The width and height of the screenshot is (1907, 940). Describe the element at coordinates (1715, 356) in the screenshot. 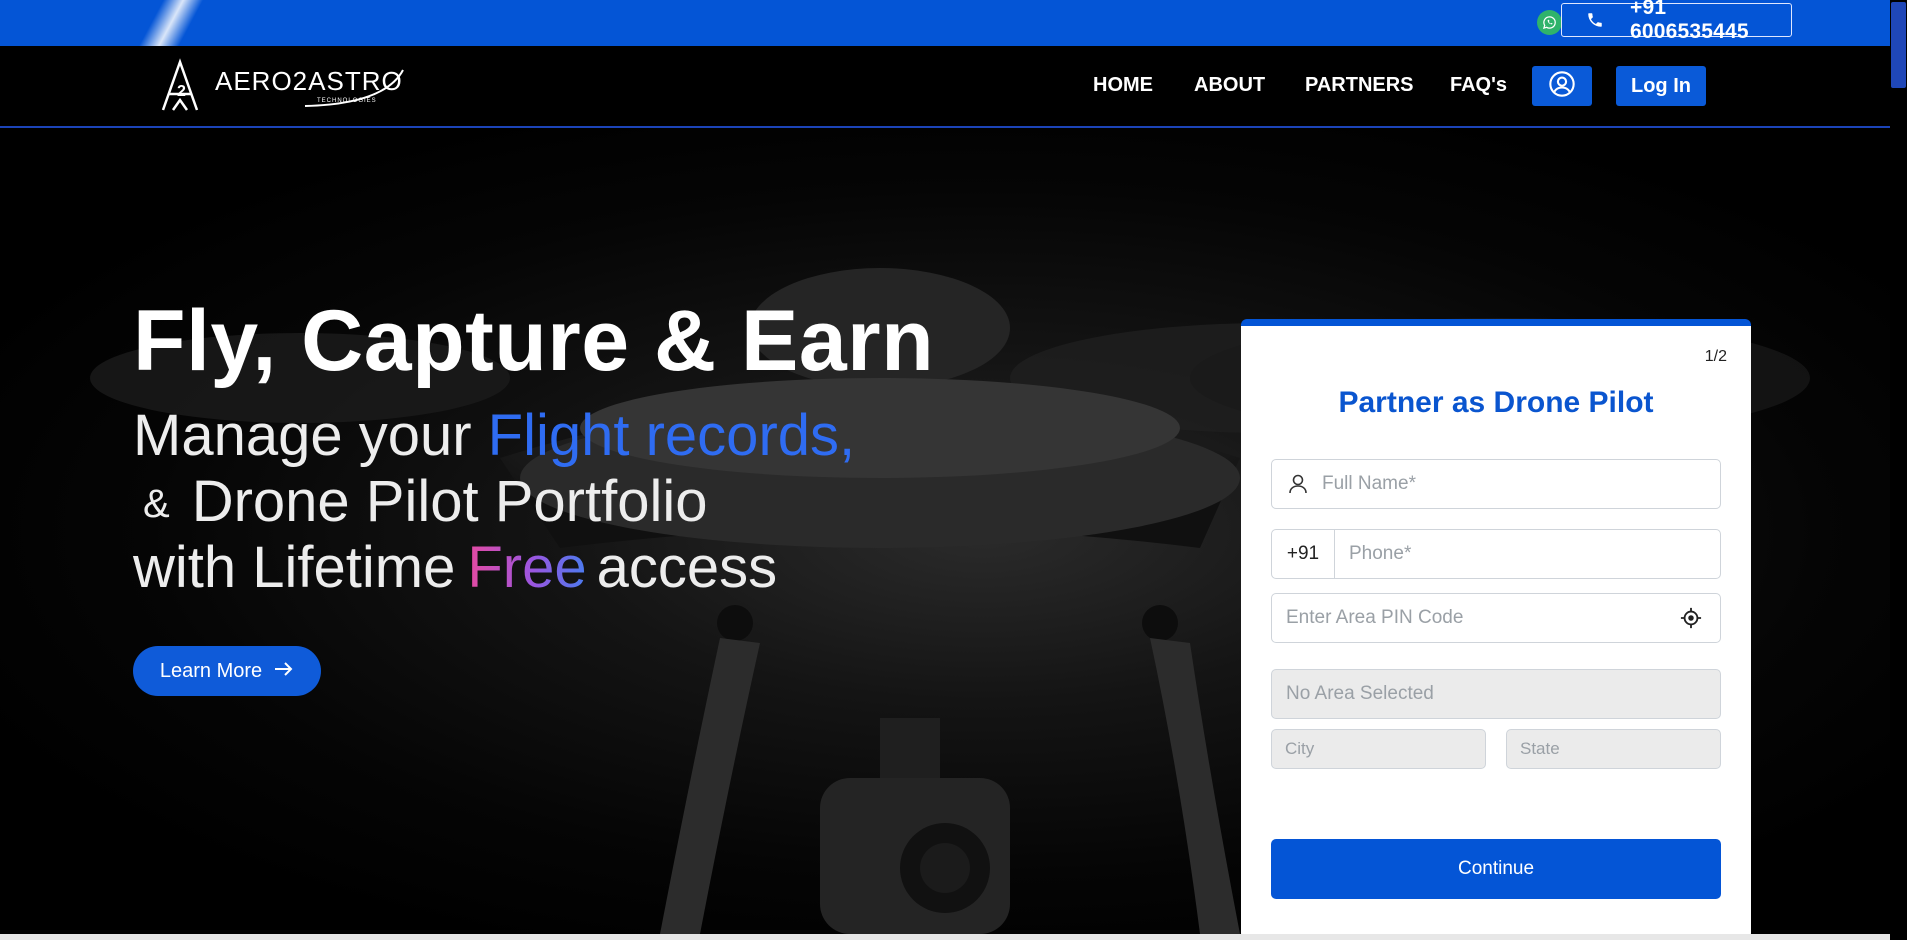

I see `step-indicator: 1/2` at that location.